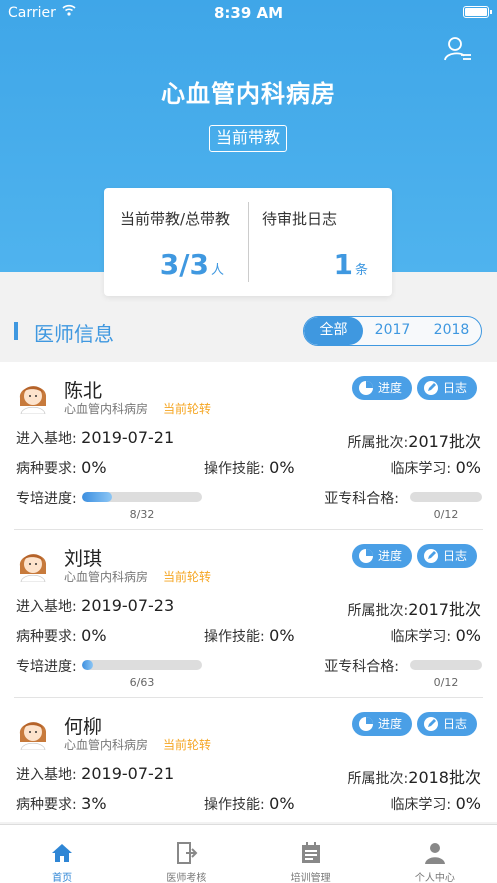  I want to click on doctor-name: 陈北, so click(83, 391).